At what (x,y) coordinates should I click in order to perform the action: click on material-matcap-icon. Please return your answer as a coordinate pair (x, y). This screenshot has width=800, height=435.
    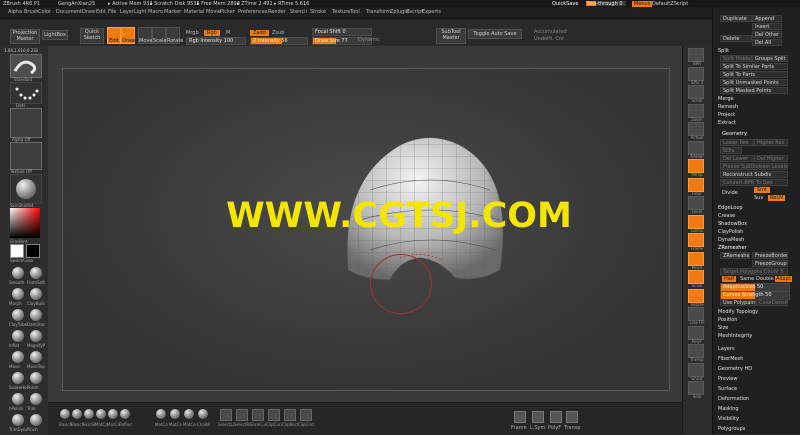
    Looking at the image, I should click on (101, 414).